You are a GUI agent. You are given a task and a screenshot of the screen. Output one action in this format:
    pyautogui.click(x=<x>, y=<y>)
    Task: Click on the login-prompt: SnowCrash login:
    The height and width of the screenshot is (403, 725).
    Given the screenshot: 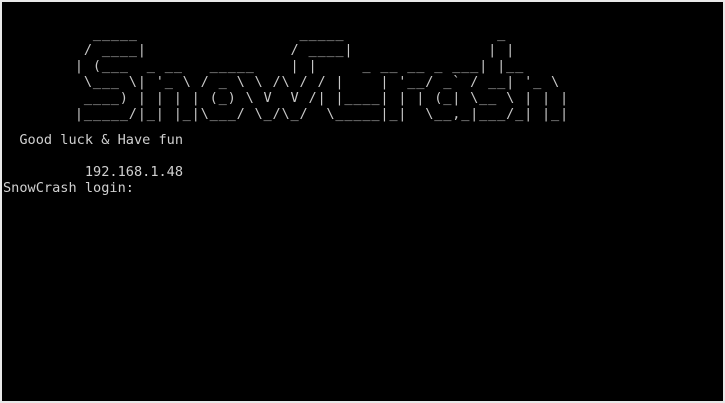 What is the action you would take?
    pyautogui.click(x=68, y=188)
    